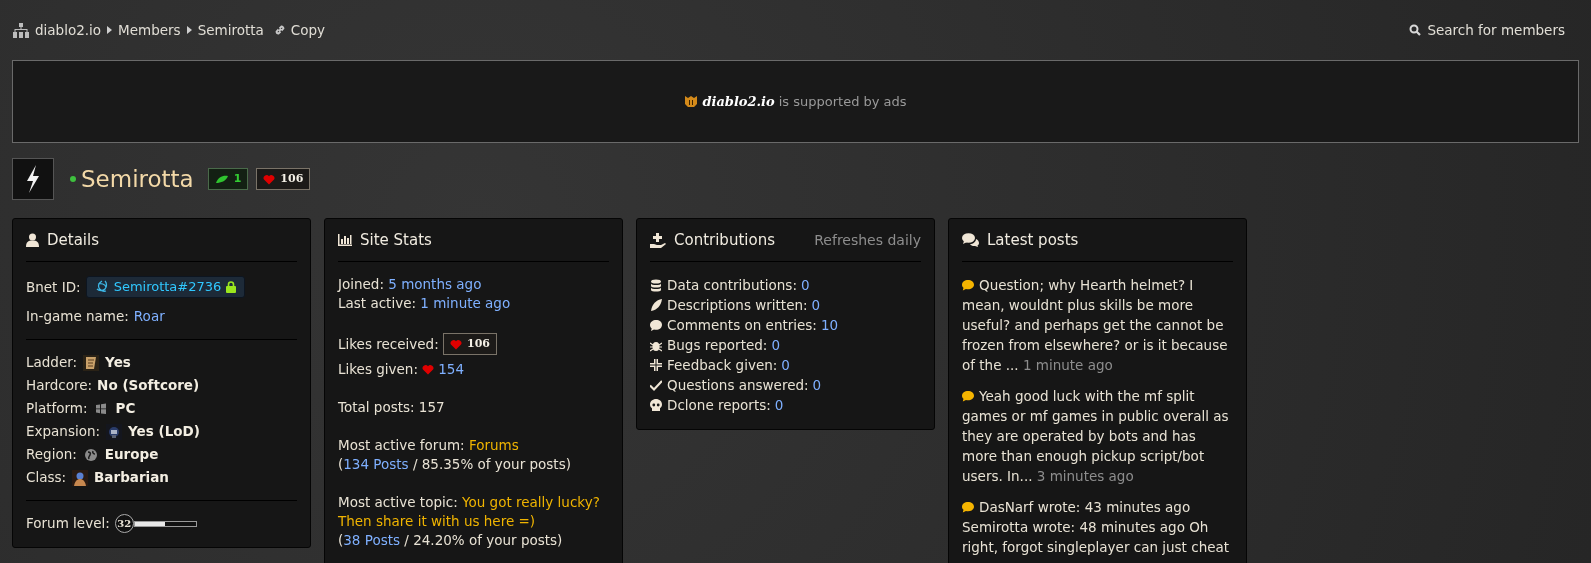 The height and width of the screenshot is (563, 1591). Describe the element at coordinates (656, 285) in the screenshot. I see `database-icon` at that location.